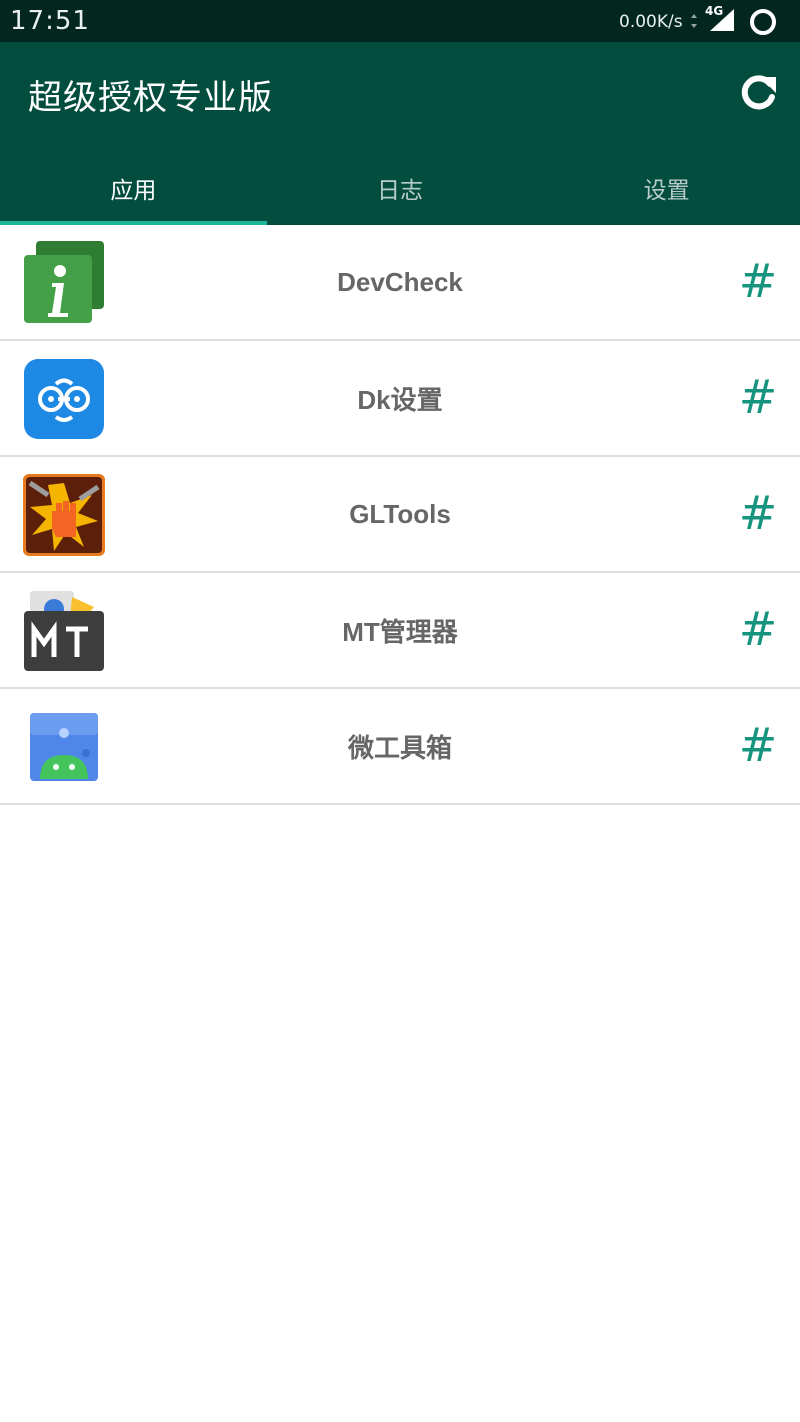 The image size is (800, 1422). What do you see at coordinates (64, 399) in the screenshot?
I see `dk-settings-icon` at bounding box center [64, 399].